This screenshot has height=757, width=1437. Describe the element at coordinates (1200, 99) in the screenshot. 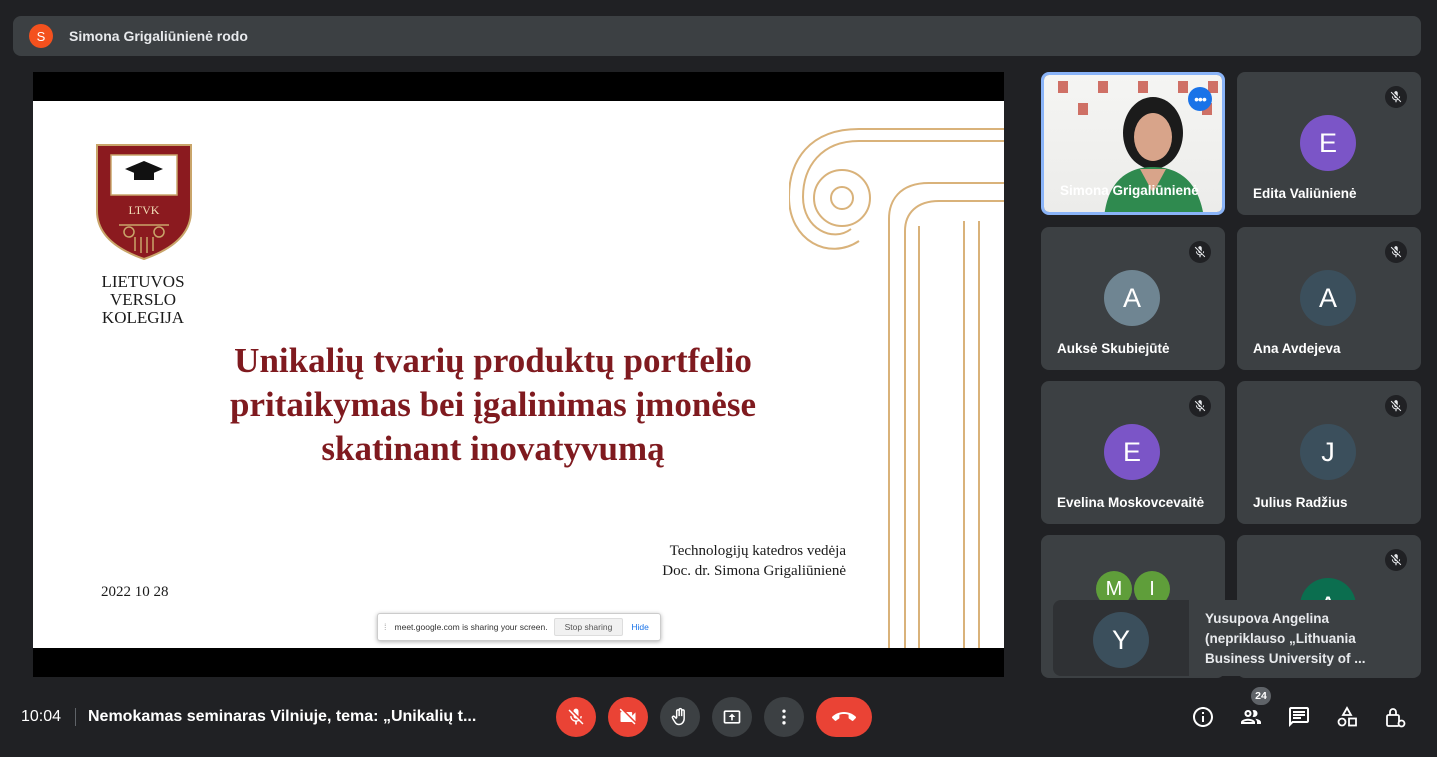

I see `more-options-icon: •••` at that location.